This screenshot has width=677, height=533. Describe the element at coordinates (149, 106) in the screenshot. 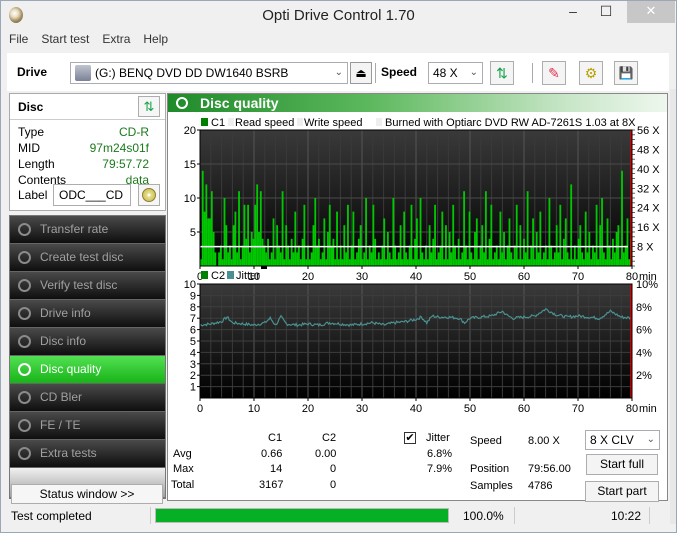

I see `refresh-disc-button: ⇅` at that location.